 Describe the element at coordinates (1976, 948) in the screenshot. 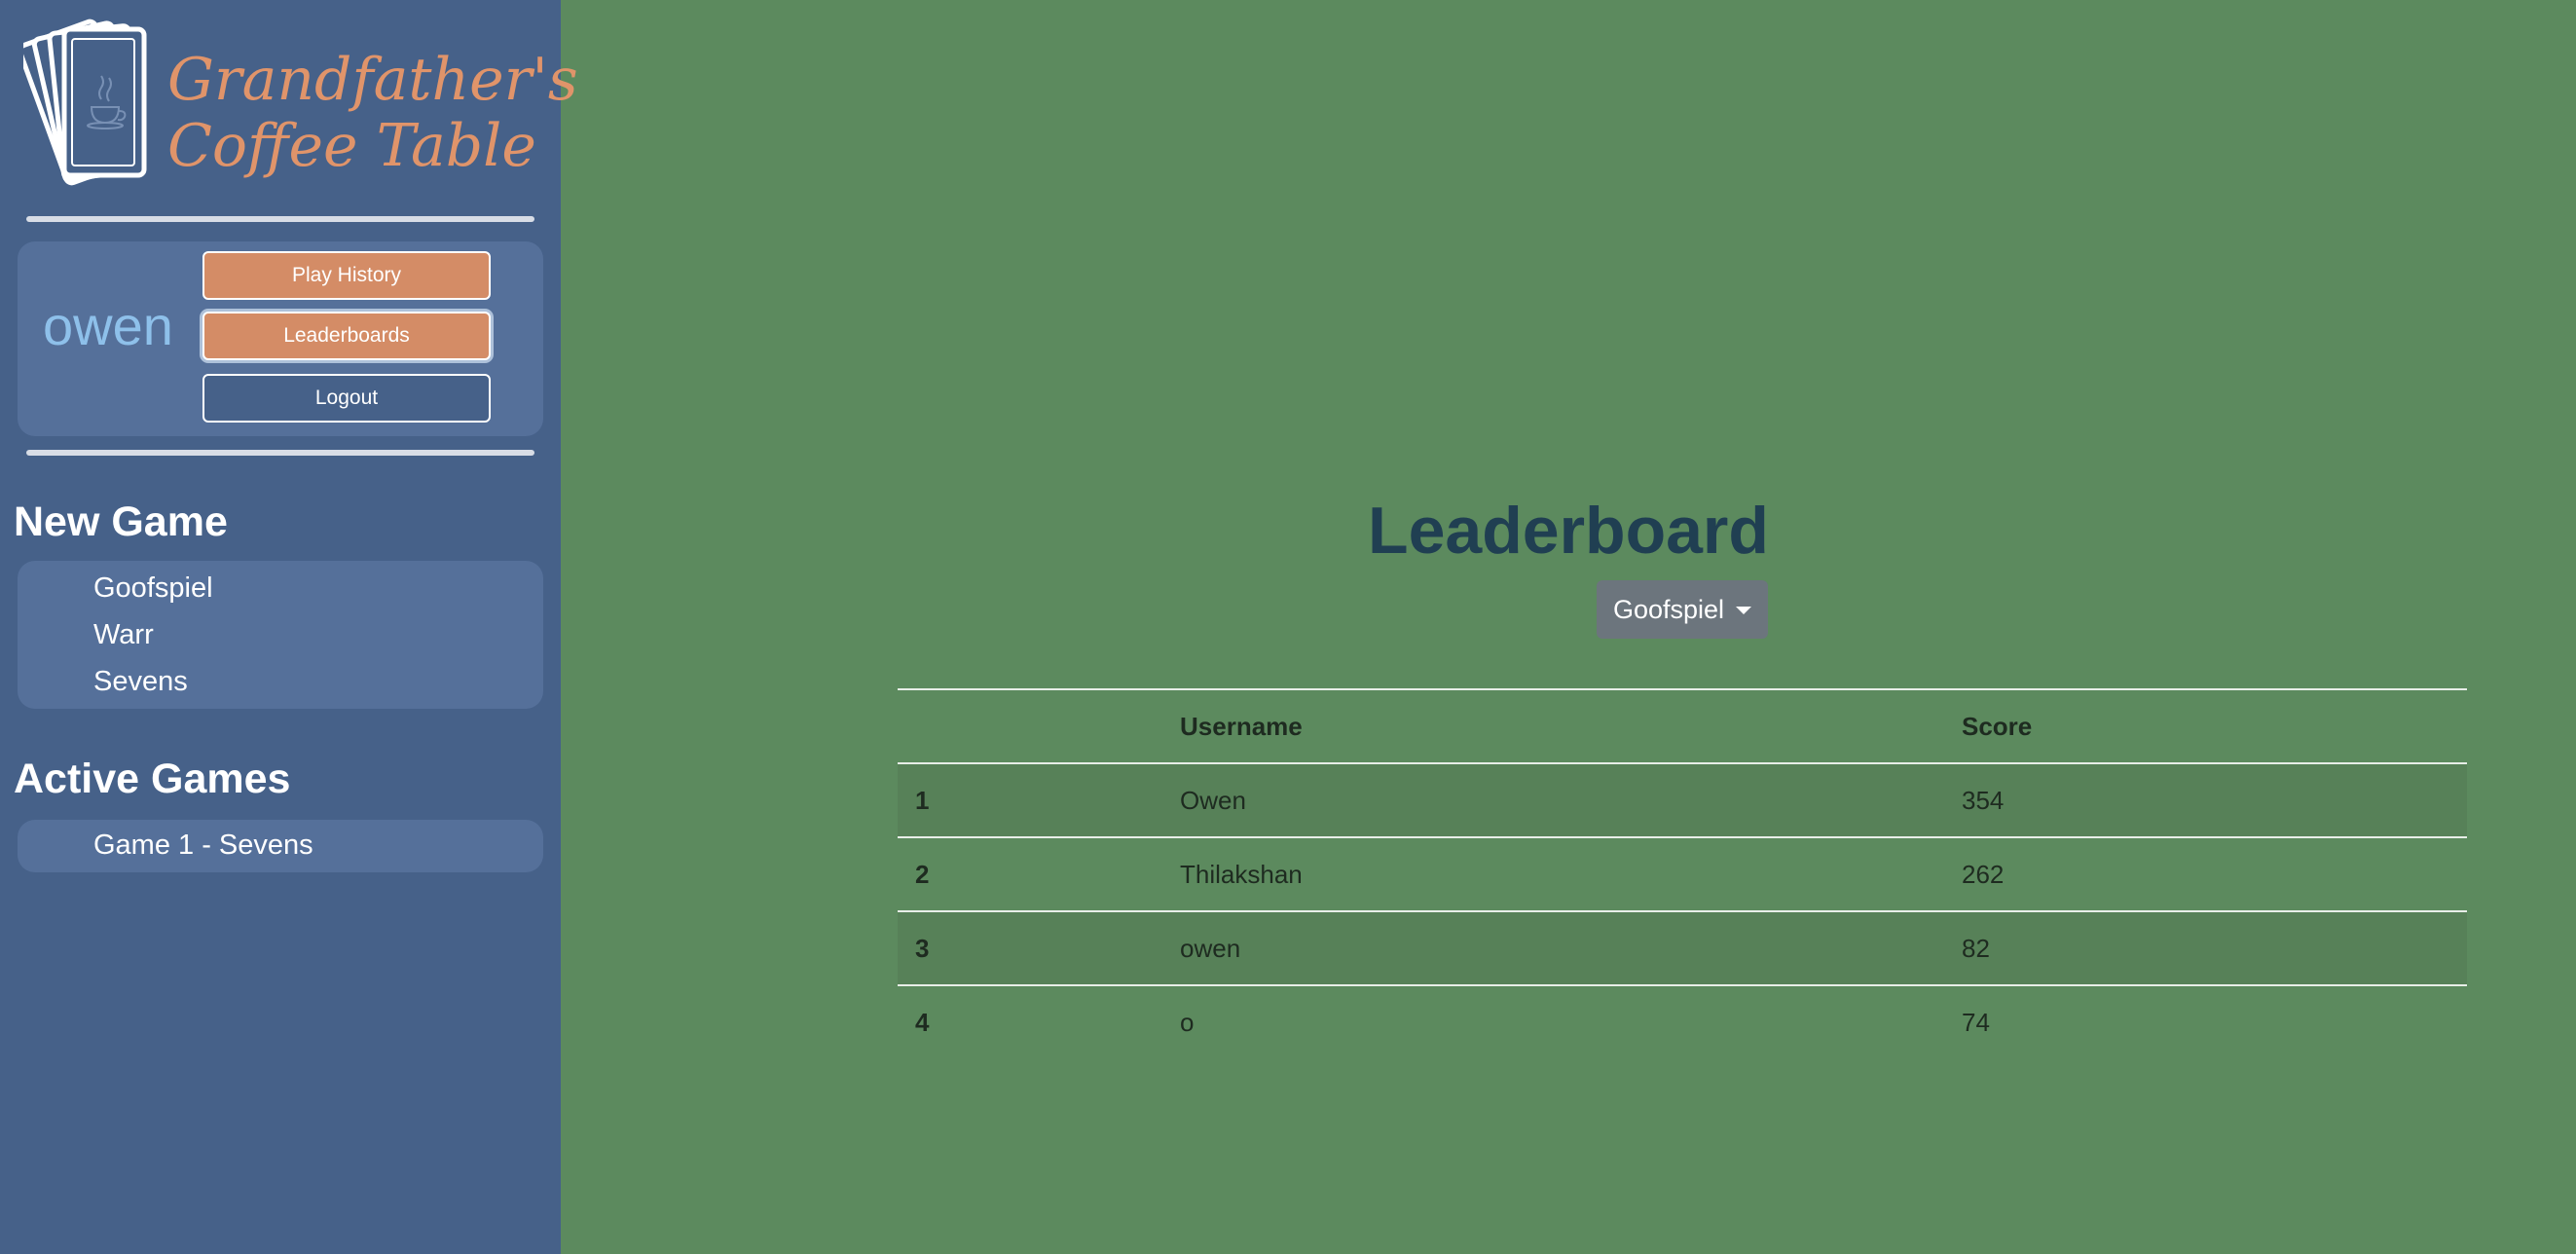

I see `score-cell: 82` at that location.